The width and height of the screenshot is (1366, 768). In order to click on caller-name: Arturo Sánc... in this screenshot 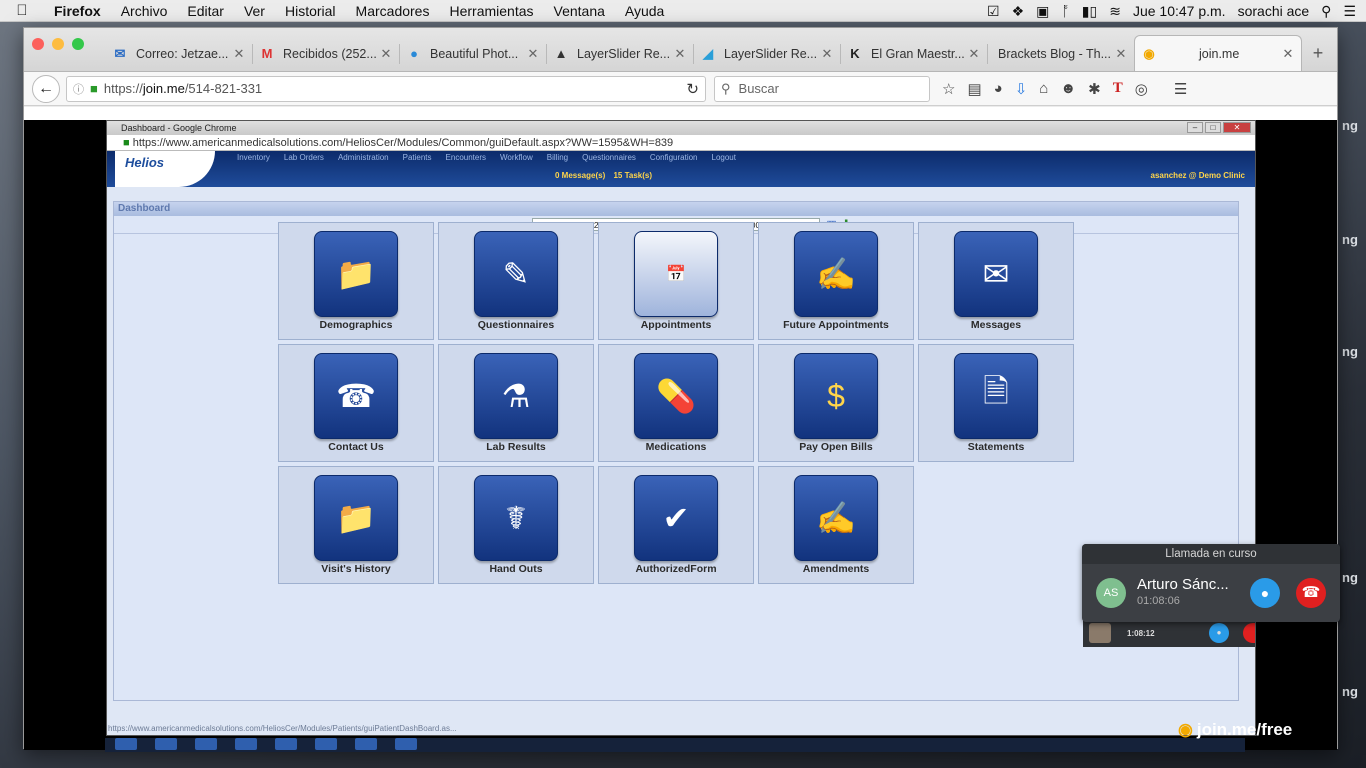, I will do `click(1183, 584)`.